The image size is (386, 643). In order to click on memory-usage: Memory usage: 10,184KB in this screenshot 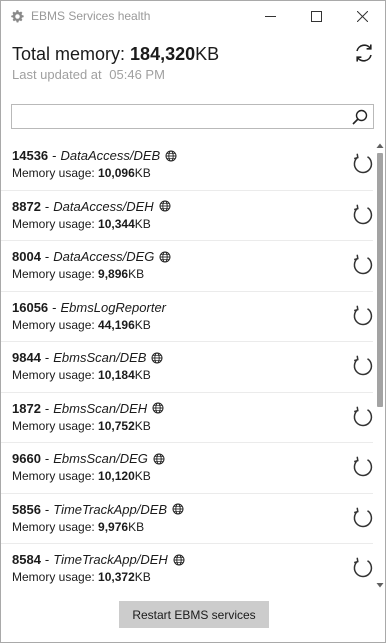, I will do `click(81, 375)`.